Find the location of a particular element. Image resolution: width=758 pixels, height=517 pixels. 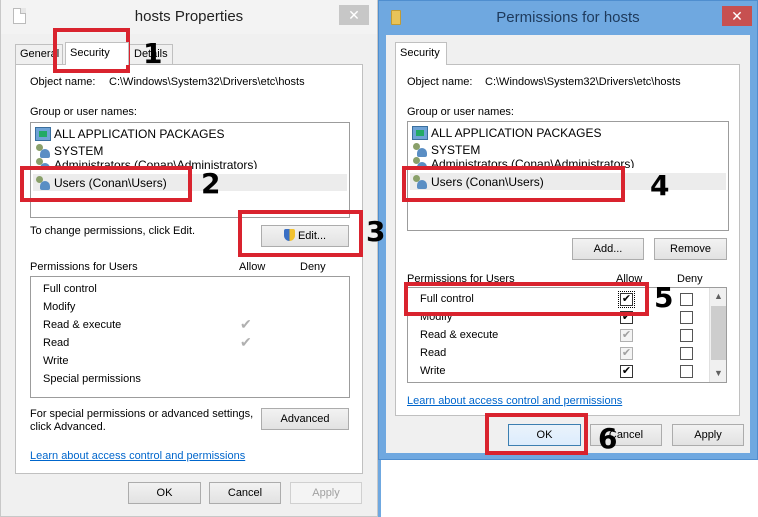

deny-checkbox-full-control is located at coordinates (686, 299).